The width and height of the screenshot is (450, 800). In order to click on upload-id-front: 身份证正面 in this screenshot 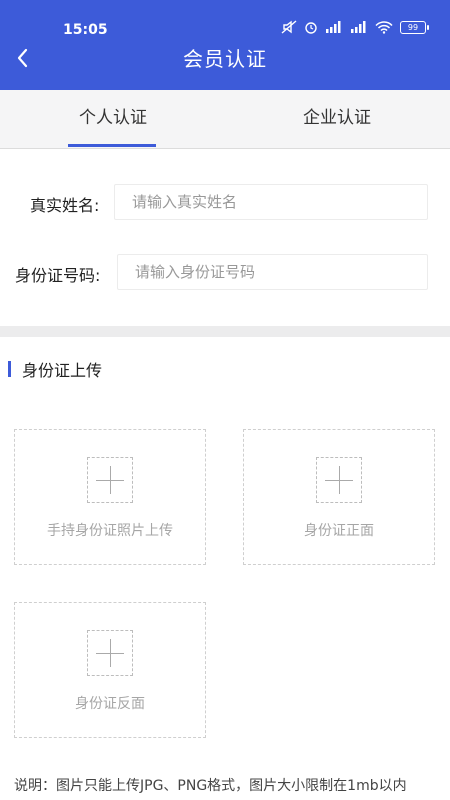, I will do `click(339, 497)`.